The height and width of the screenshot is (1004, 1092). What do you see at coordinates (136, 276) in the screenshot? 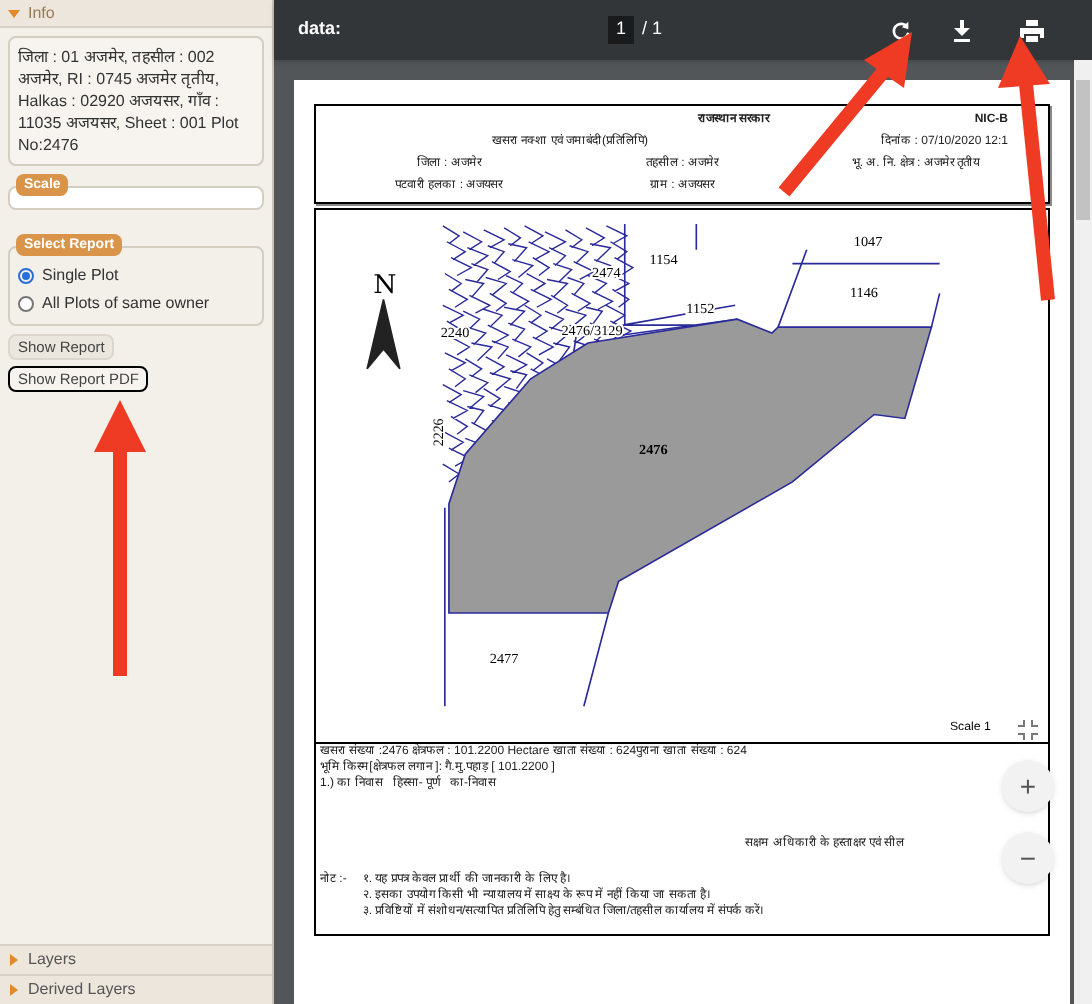
I see `radio-option: Single Plot` at bounding box center [136, 276].